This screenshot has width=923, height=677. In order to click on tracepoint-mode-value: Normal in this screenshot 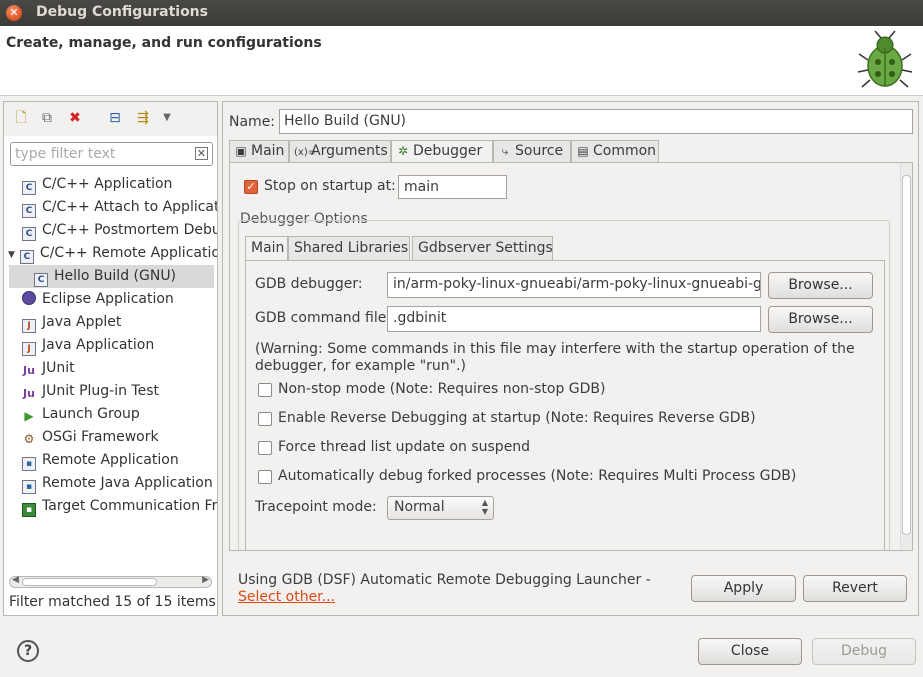, I will do `click(419, 507)`.